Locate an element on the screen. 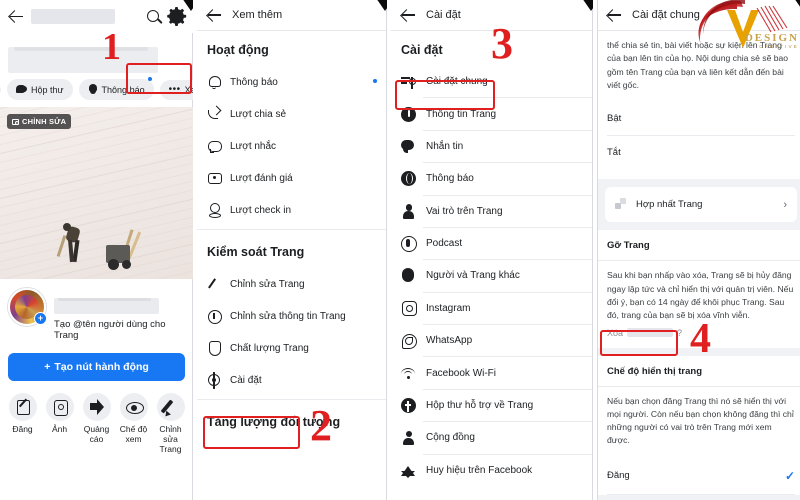 Image resolution: width=800 pixels, height=500 pixels. edit-cover-badge: CHỈNH SỬA is located at coordinates (39, 121).